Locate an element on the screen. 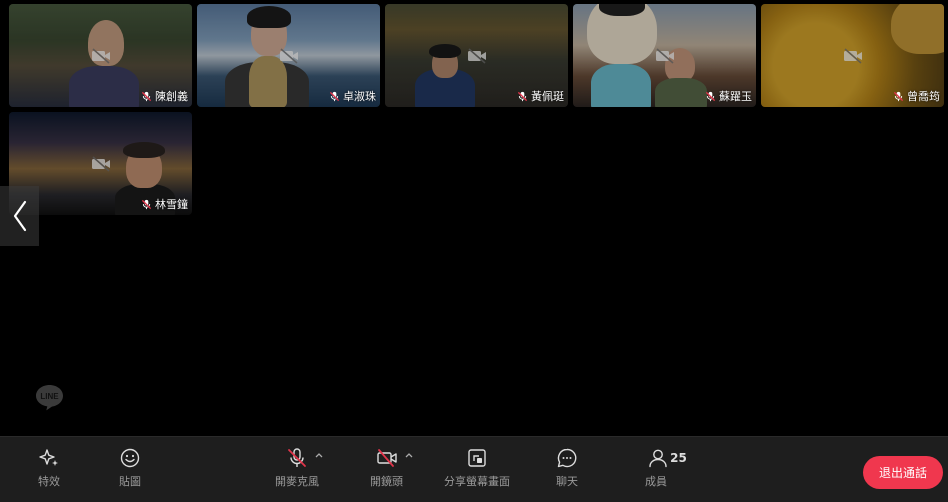 This screenshot has height=502, width=948. participant-tile: 曾喬筠 is located at coordinates (852, 55).